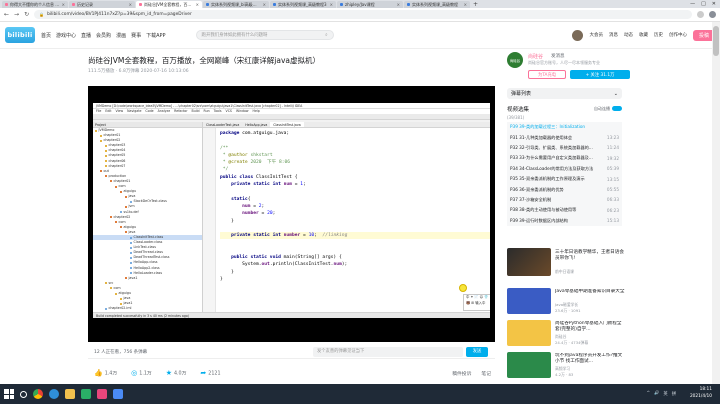  Describe the element at coordinates (486, 373) in the screenshot. I see `notes-link: 笔记` at that location.